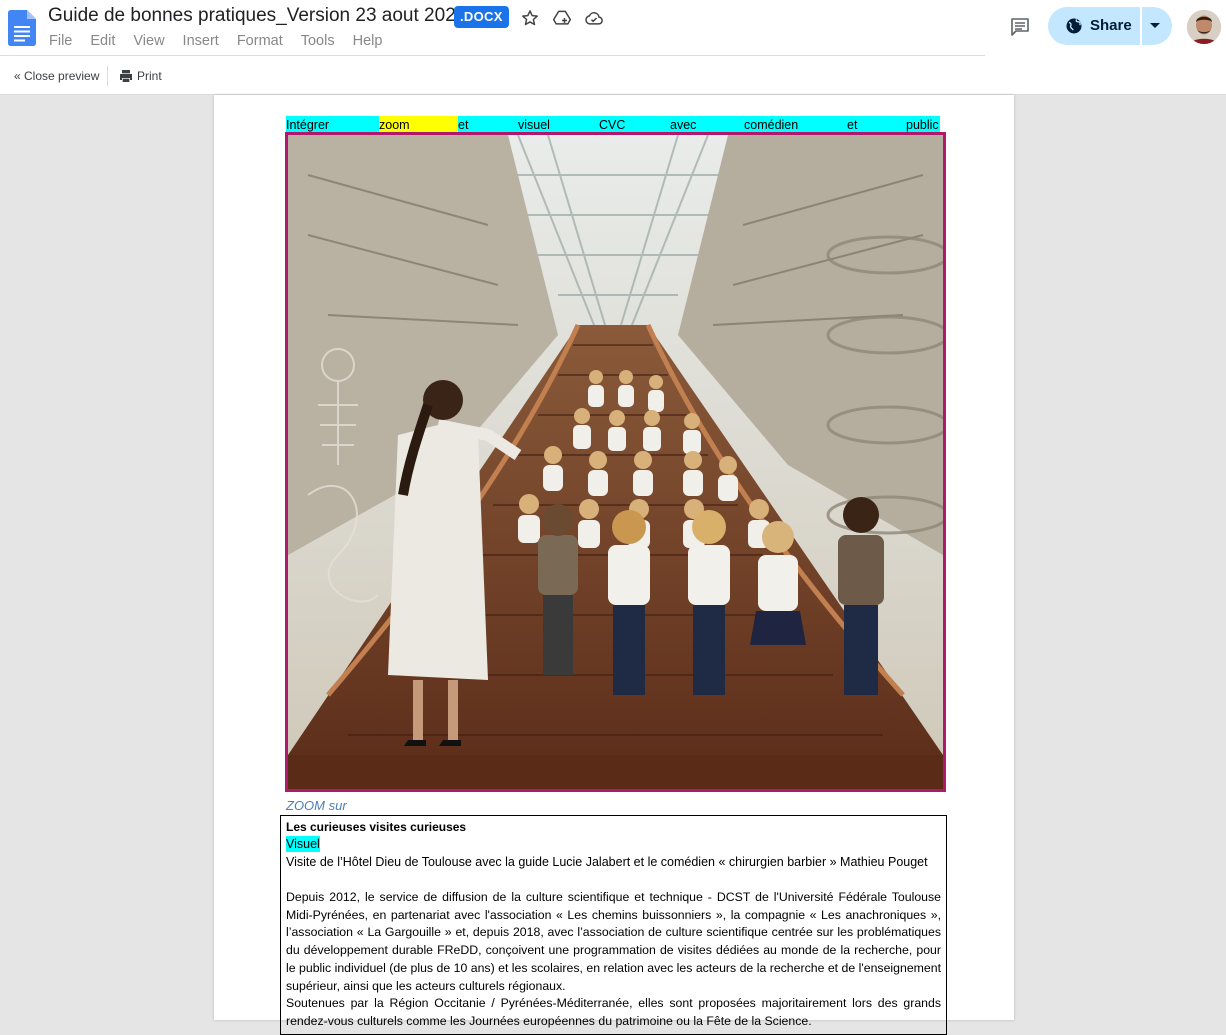  Describe the element at coordinates (224, 41) in the screenshot. I see `menu-bar: File Edit View Insert Format Tools Help` at that location.